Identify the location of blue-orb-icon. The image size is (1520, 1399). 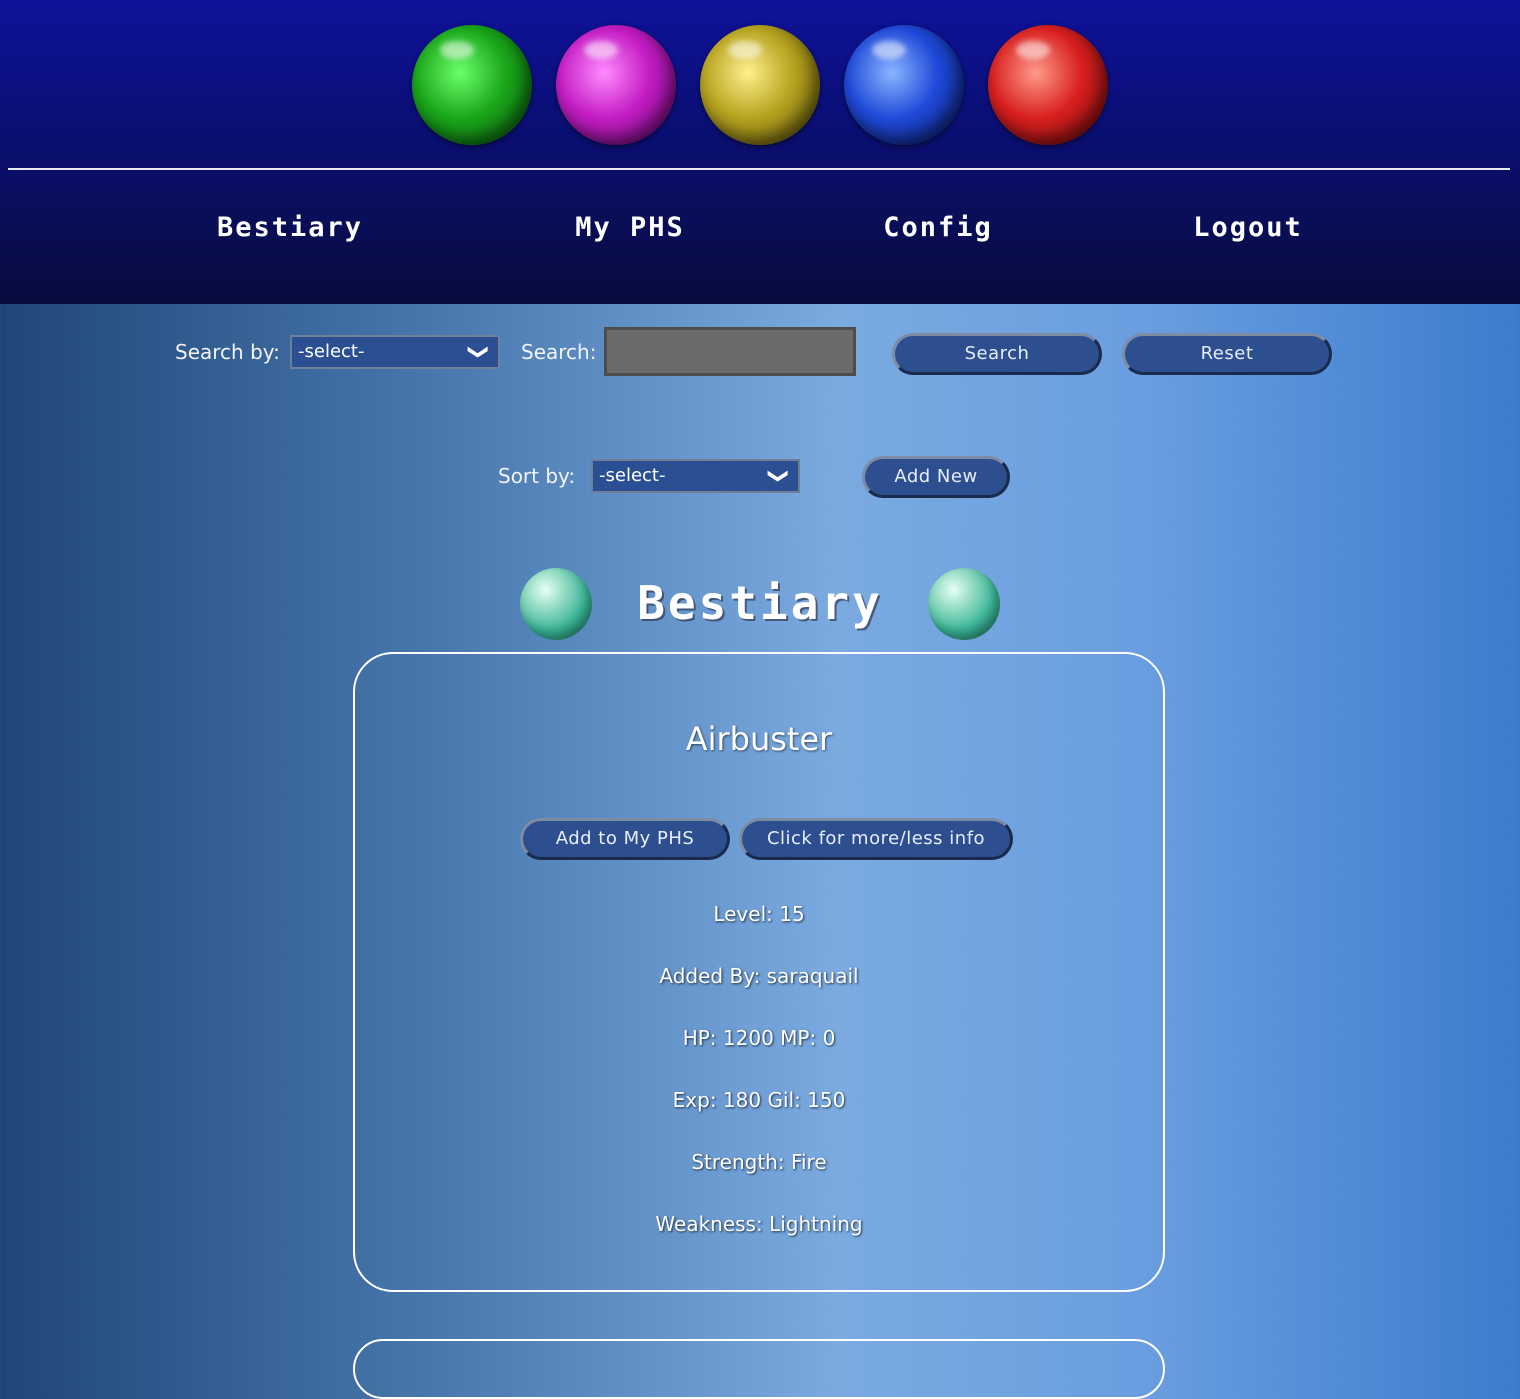
(904, 85).